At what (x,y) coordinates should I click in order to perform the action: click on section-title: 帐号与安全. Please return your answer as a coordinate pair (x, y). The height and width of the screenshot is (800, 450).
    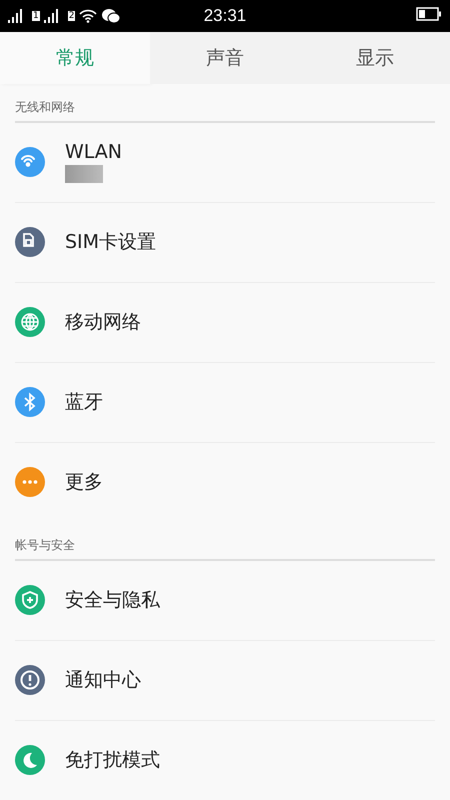
    Looking at the image, I should click on (45, 545).